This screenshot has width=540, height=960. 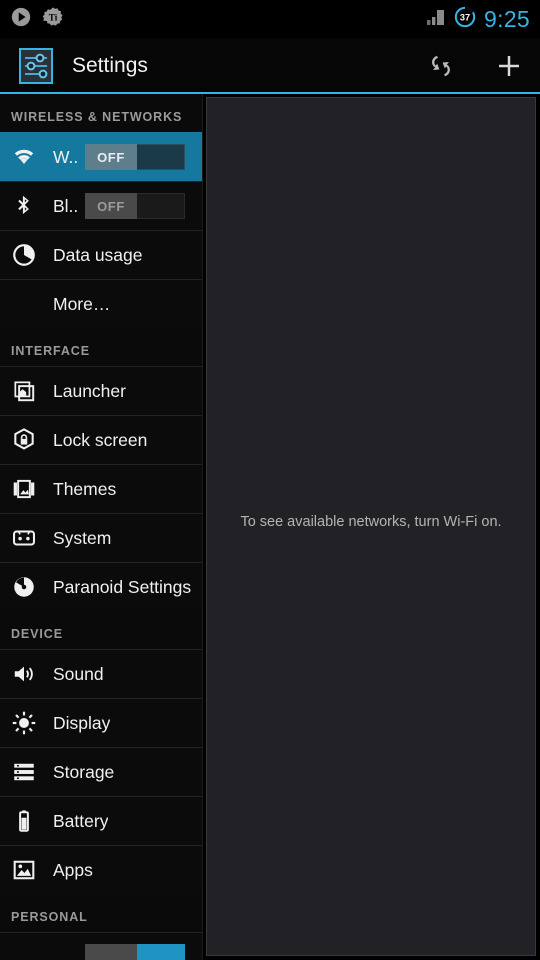 I want to click on sidebar-item-system: System, so click(x=101, y=537).